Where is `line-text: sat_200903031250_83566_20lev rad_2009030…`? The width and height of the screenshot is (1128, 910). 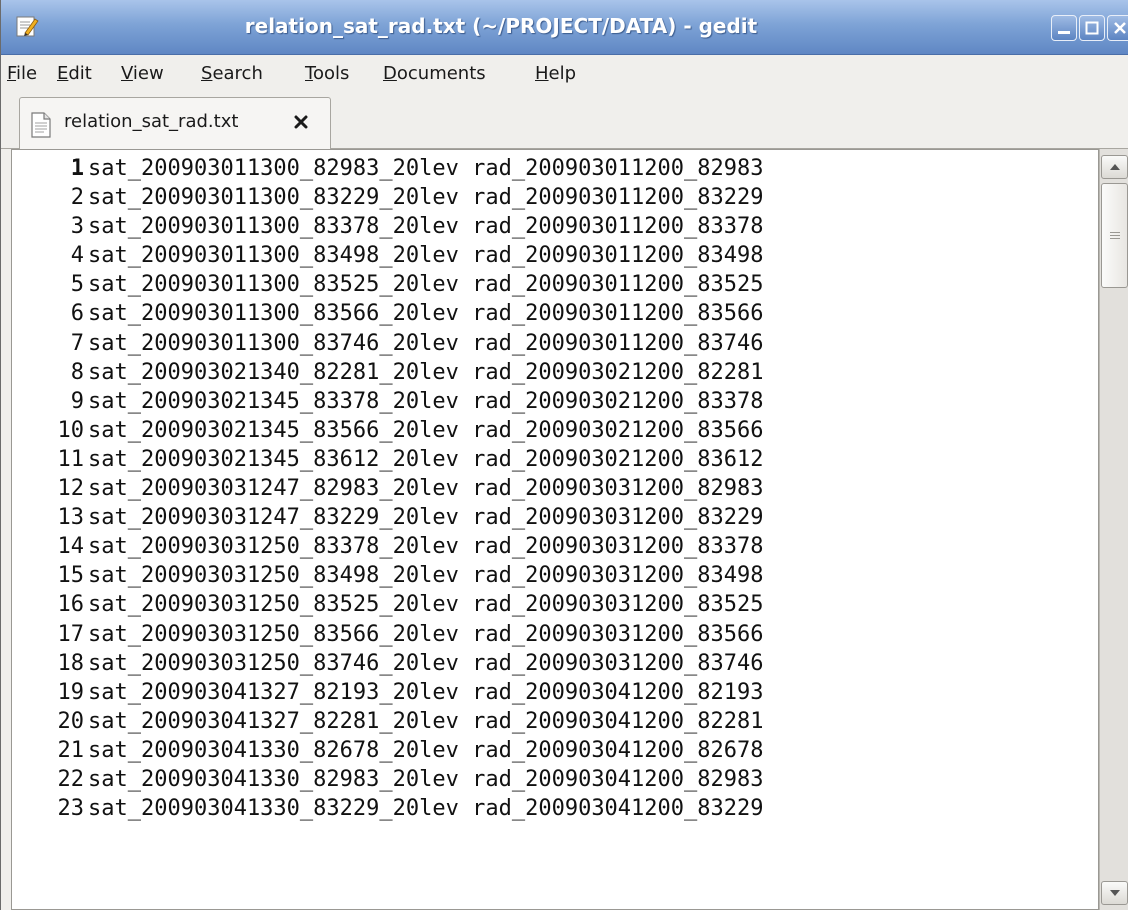
line-text: sat_200903031250_83566_20lev rad_2009030… is located at coordinates (426, 634).